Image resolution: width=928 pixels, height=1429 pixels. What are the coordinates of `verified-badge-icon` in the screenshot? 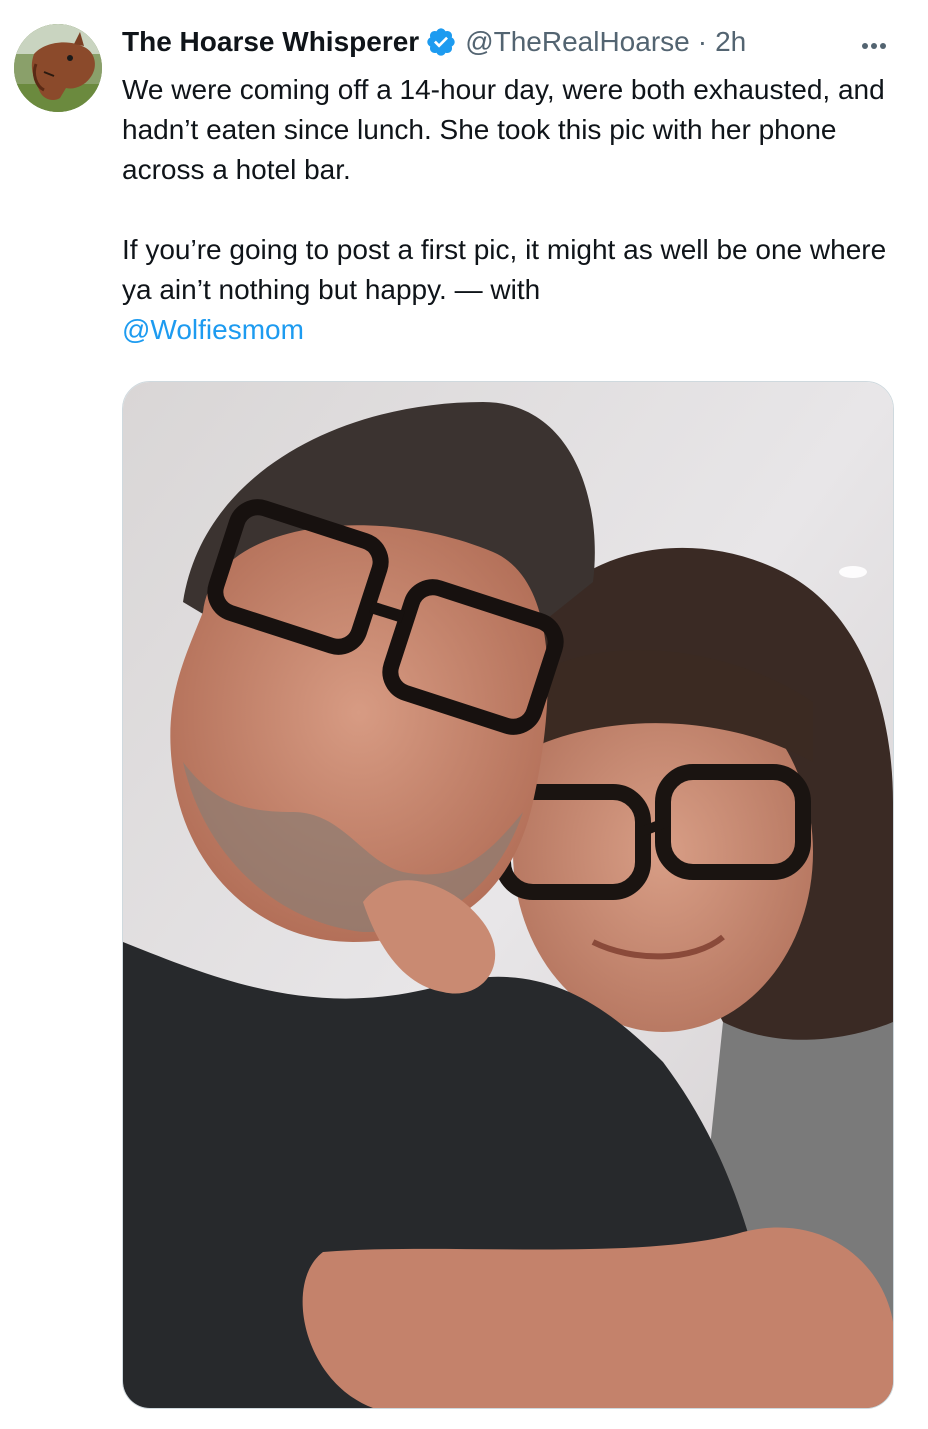 It's located at (441, 42).